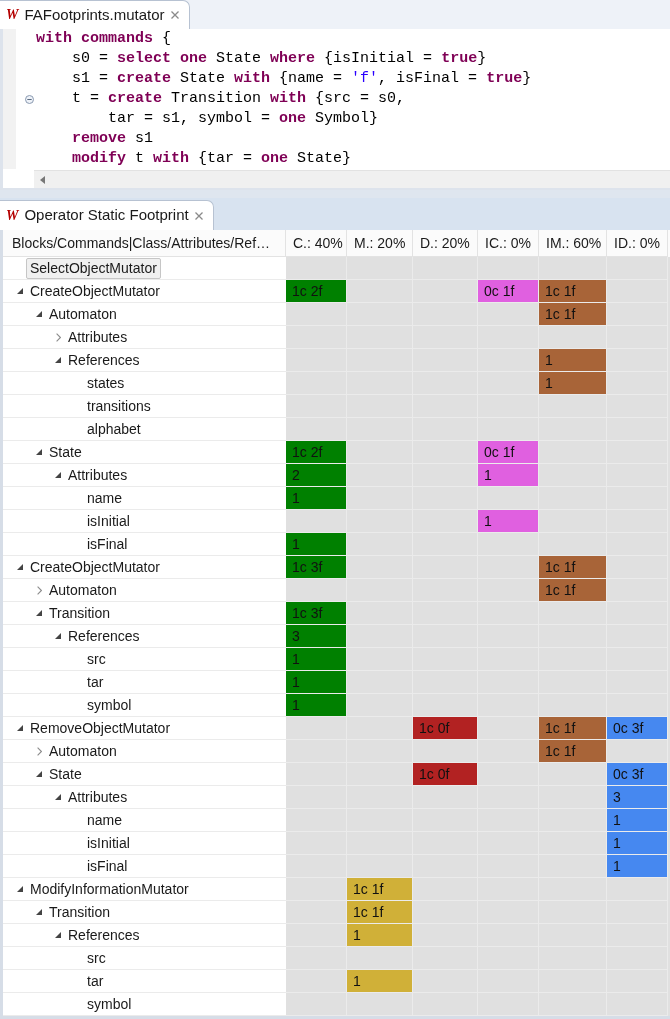 The width and height of the screenshot is (670, 1019). I want to click on table-cell: 1c 3f, so click(316, 567).